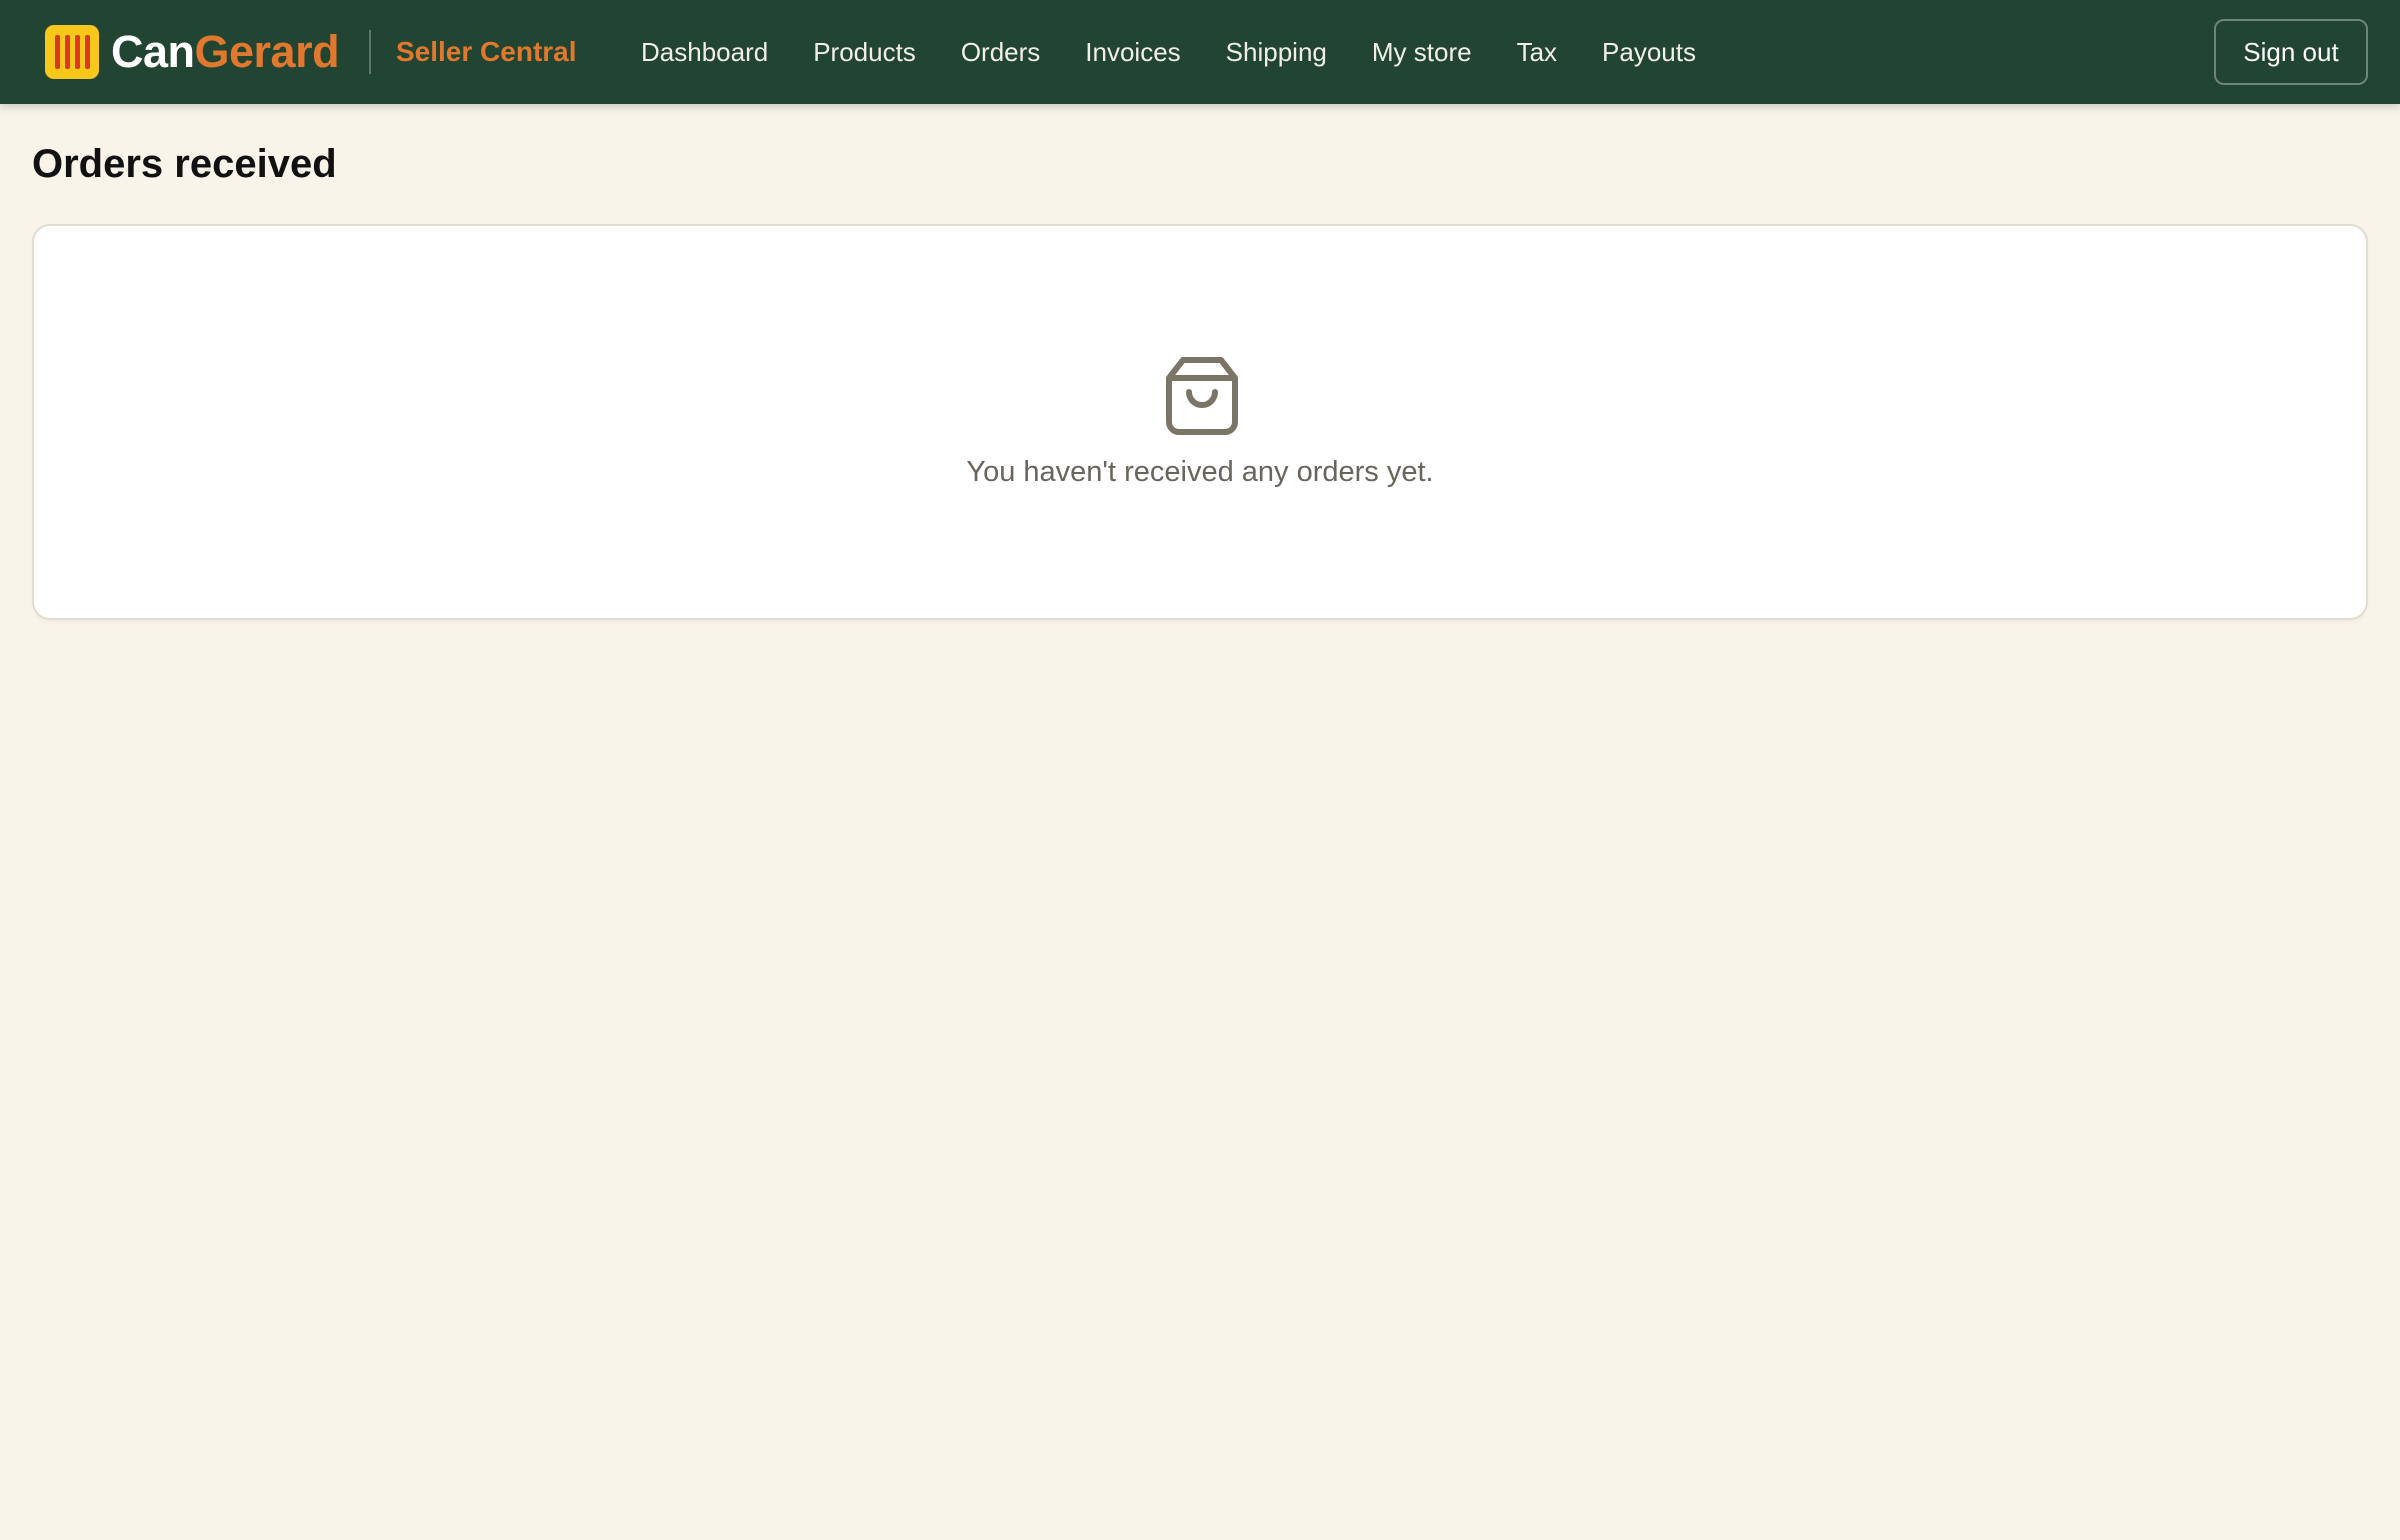 The width and height of the screenshot is (2400, 1540). What do you see at coordinates (1200, 472) in the screenshot?
I see `empty-state-message: You haven't received any orders yet.` at bounding box center [1200, 472].